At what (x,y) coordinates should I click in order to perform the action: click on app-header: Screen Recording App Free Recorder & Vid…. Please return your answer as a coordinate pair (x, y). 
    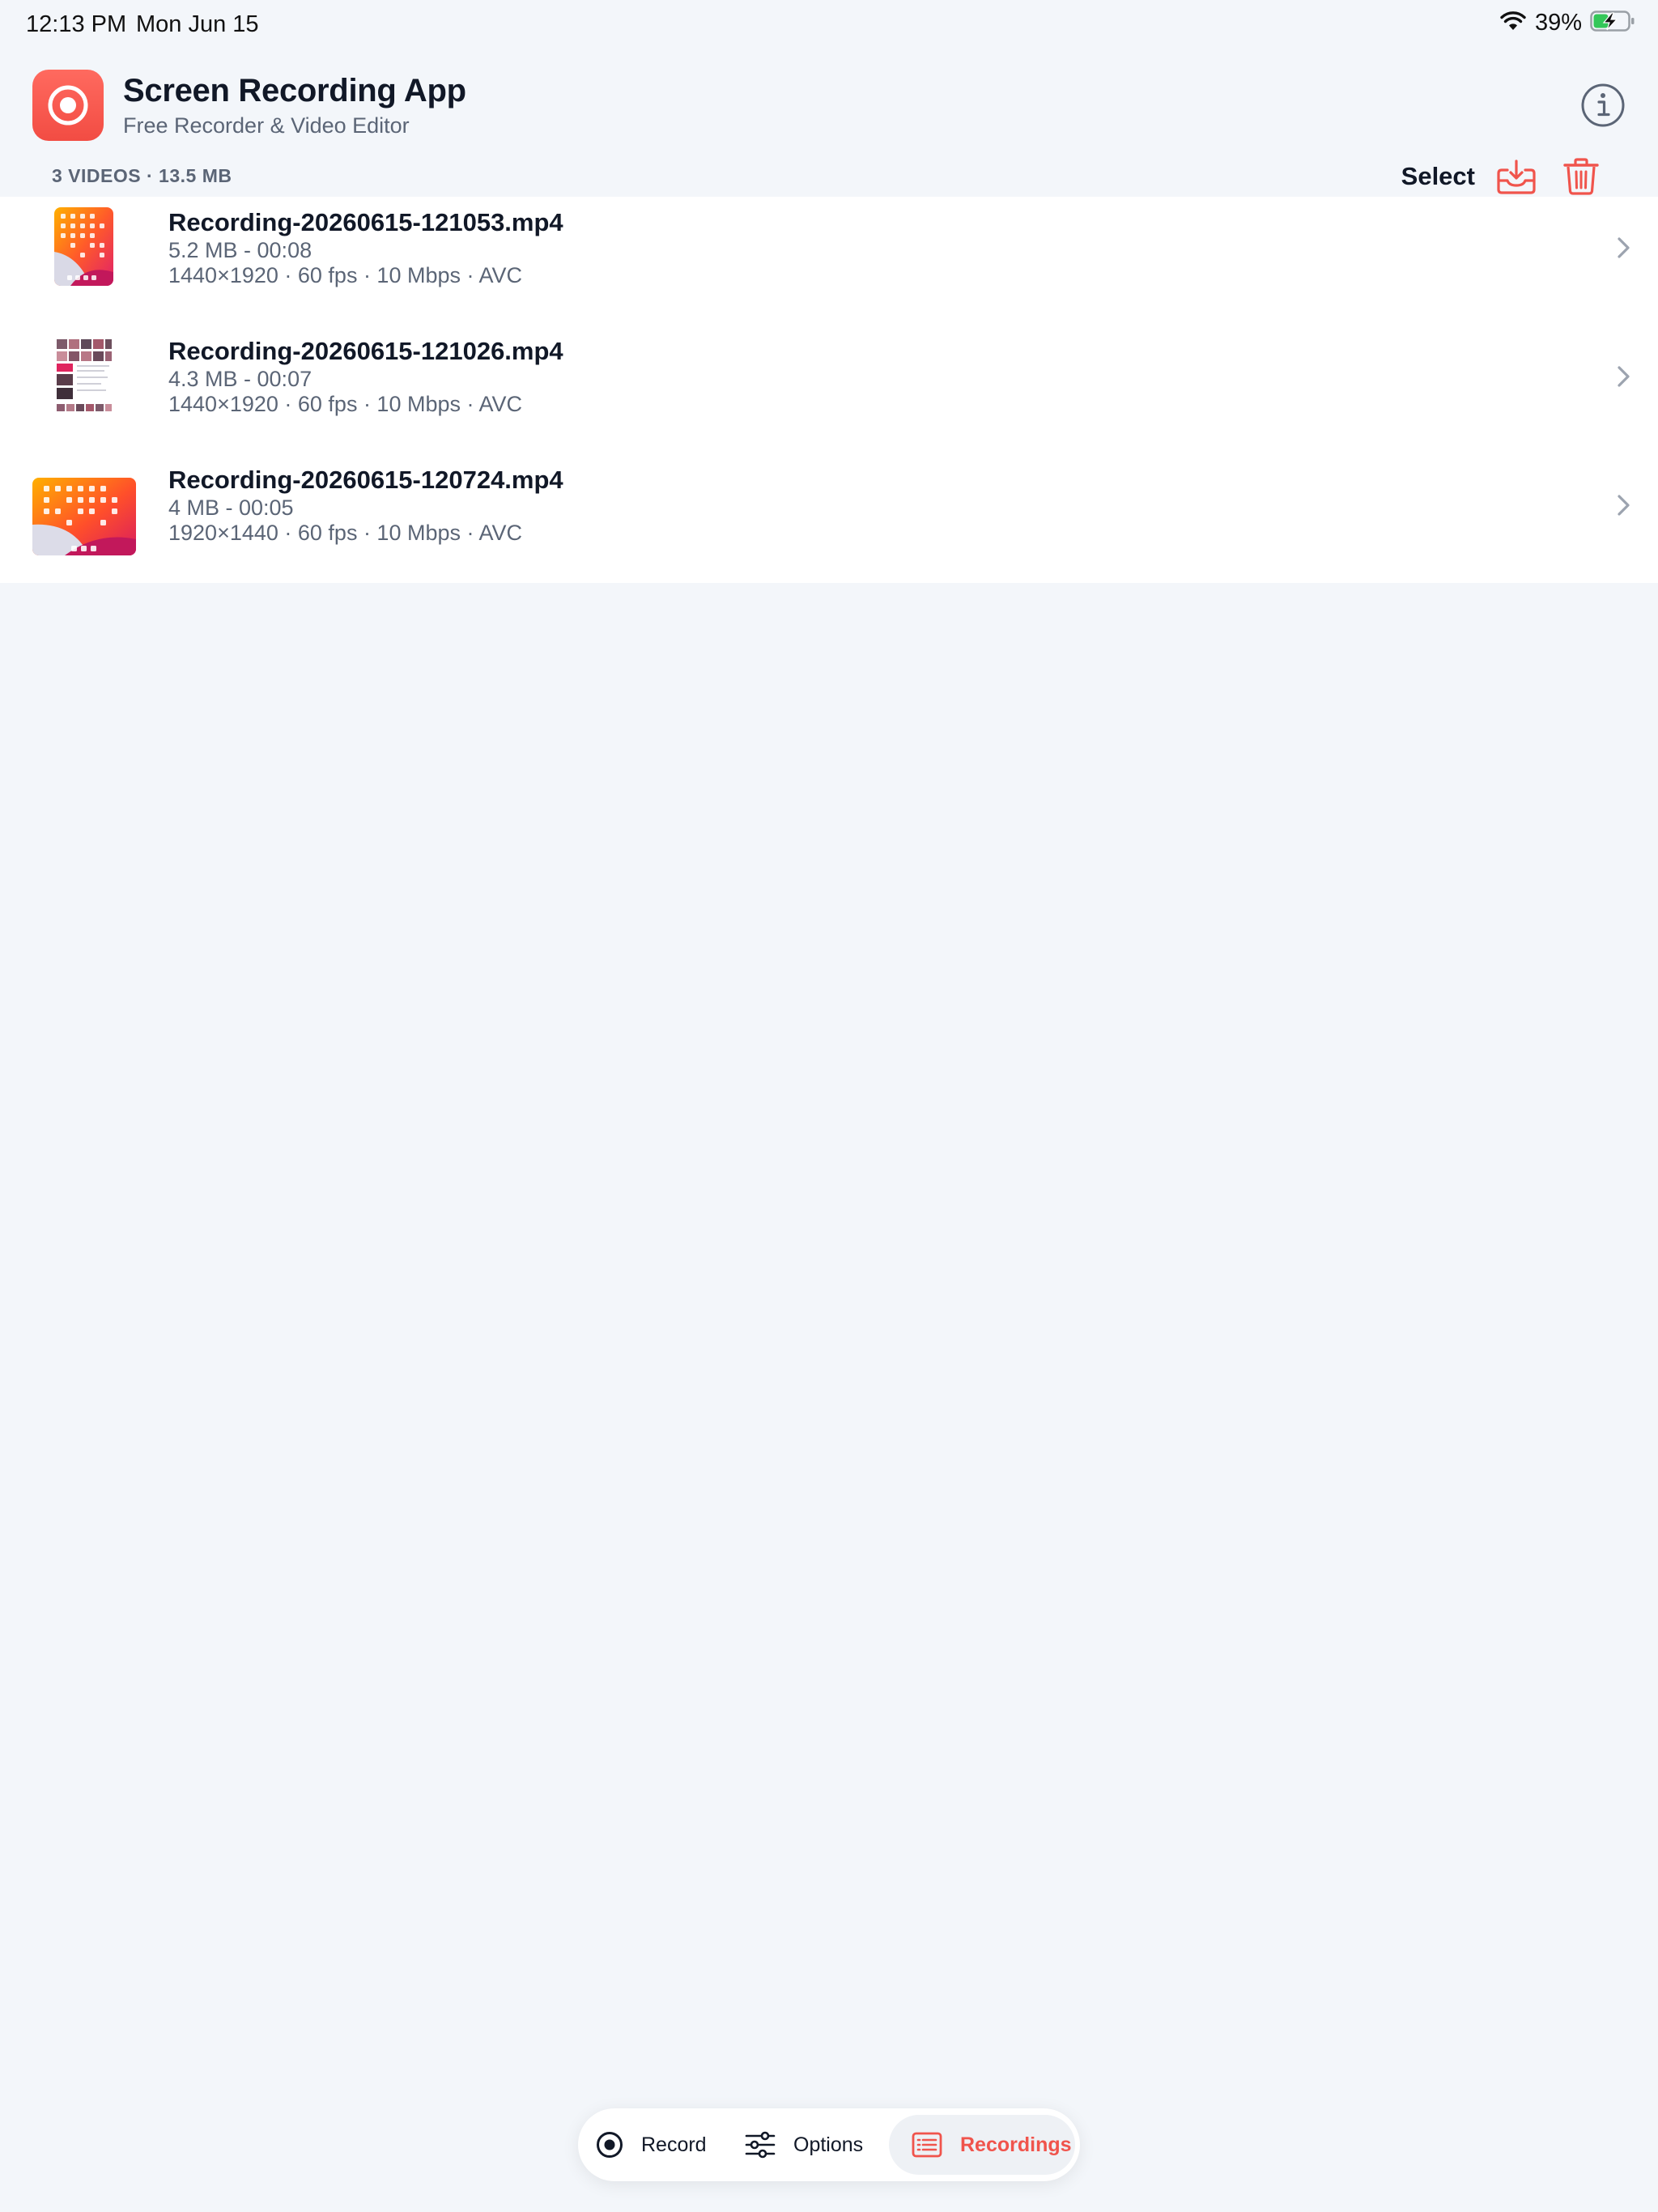
    Looking at the image, I should click on (829, 106).